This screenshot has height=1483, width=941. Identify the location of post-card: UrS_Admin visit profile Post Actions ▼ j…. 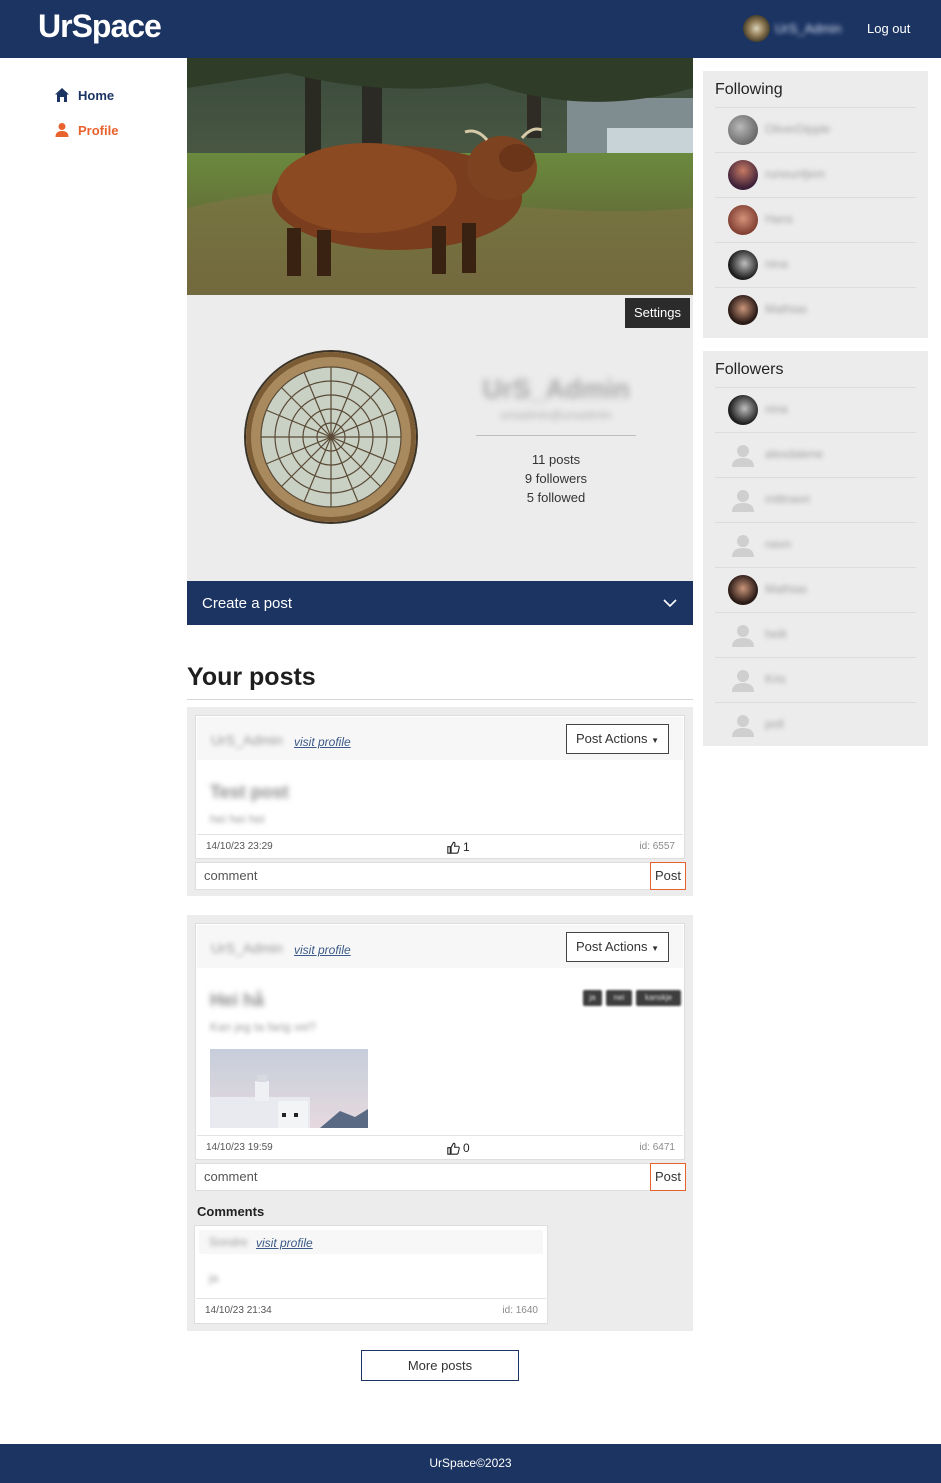
(440, 1041).